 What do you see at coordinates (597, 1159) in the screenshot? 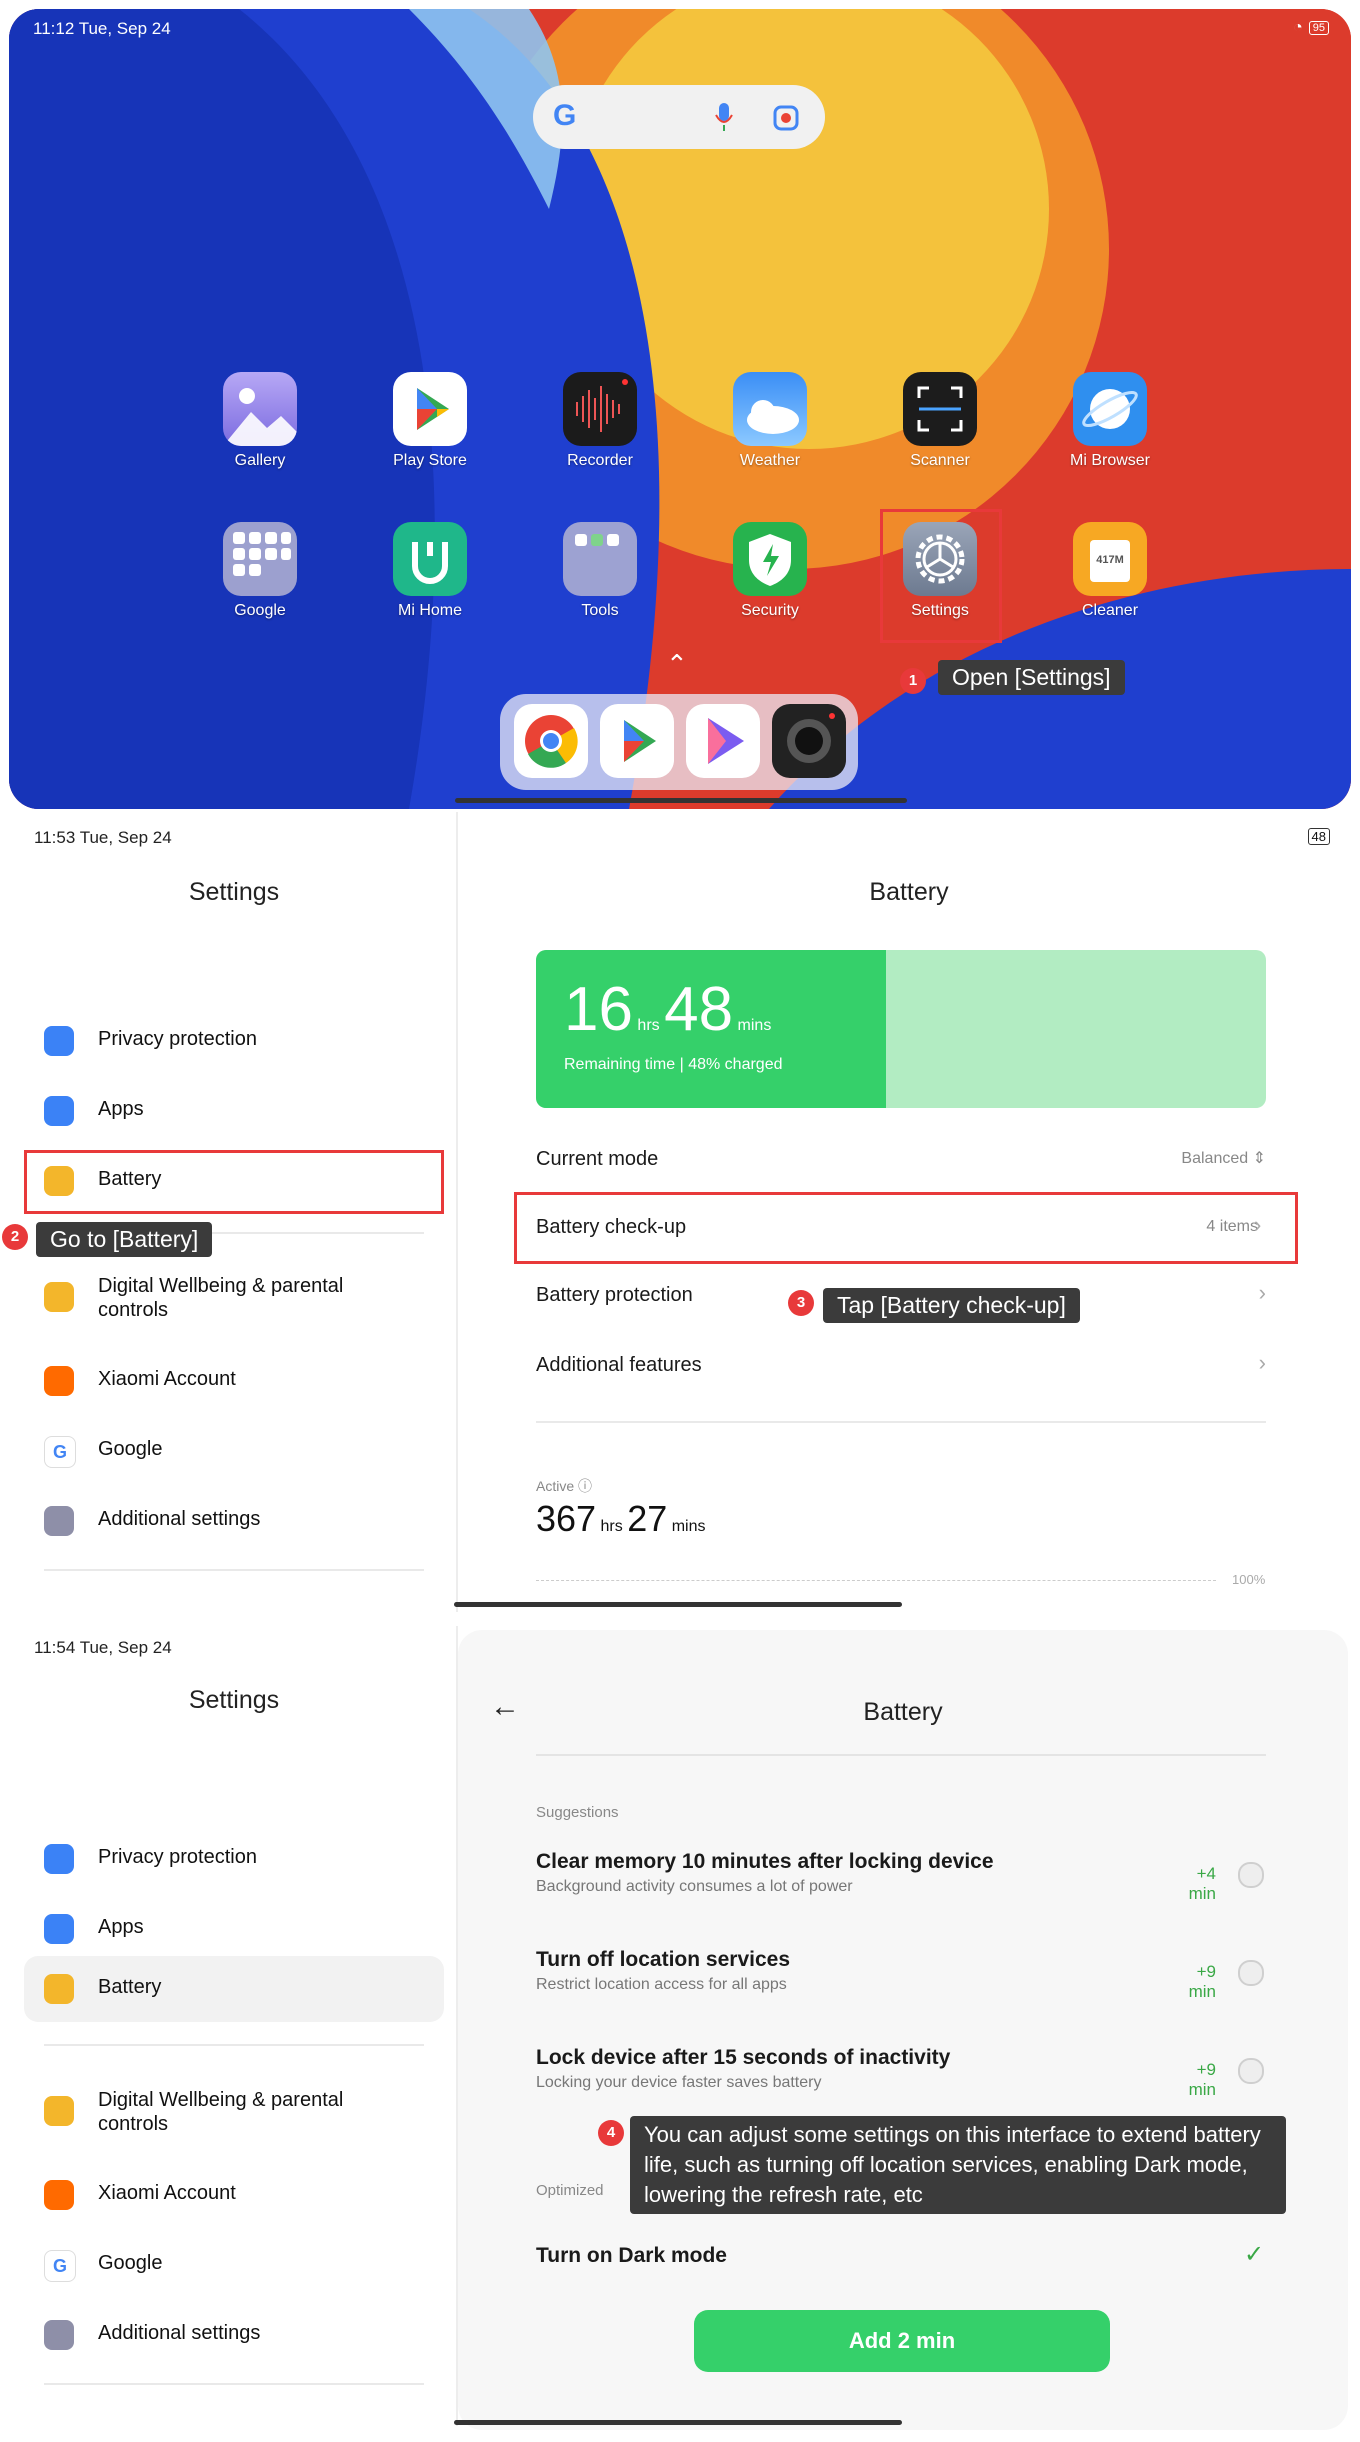
I see `current-mode-label: Current mode` at bounding box center [597, 1159].